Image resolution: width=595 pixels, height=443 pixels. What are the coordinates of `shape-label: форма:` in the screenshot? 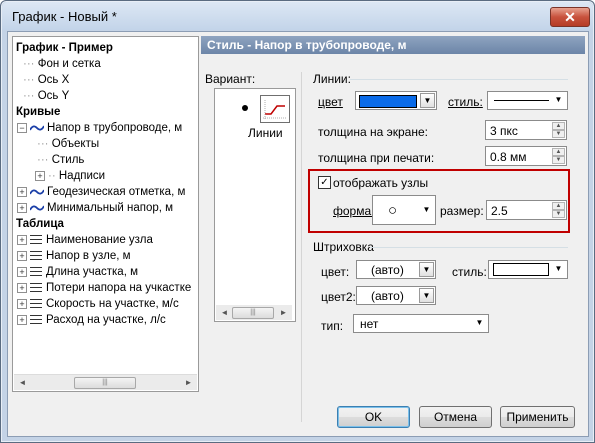 It's located at (354, 211).